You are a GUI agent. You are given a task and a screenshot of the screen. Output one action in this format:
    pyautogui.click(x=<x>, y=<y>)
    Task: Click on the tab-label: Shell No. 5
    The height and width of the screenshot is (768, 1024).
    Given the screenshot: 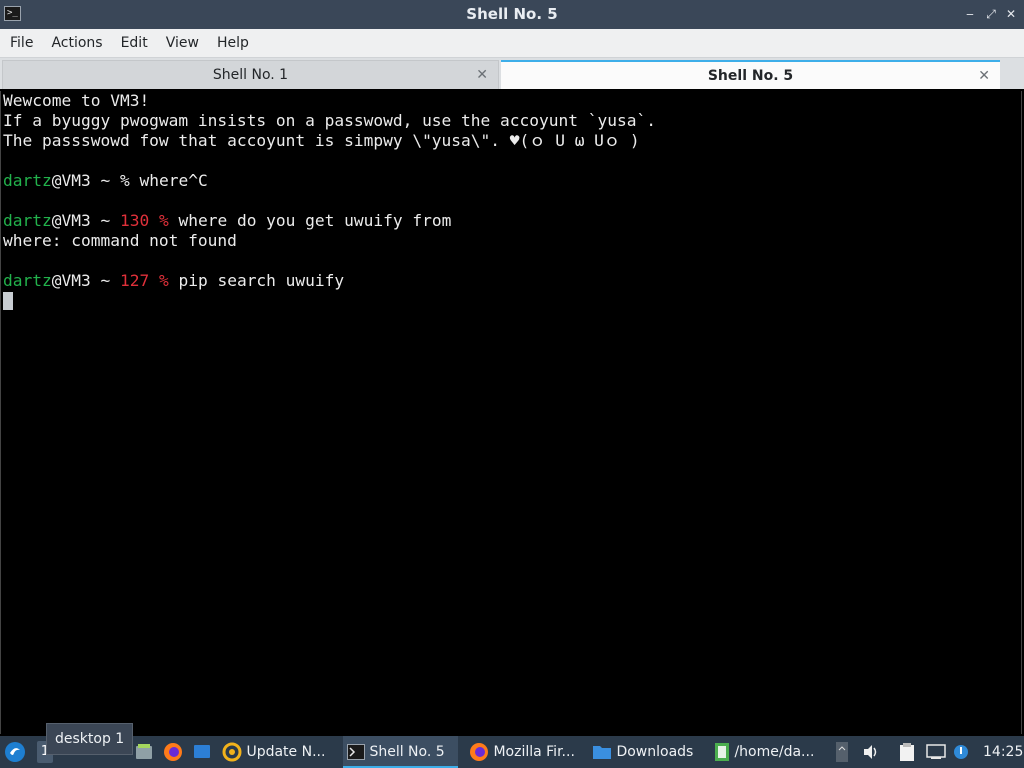 What is the action you would take?
    pyautogui.click(x=750, y=76)
    